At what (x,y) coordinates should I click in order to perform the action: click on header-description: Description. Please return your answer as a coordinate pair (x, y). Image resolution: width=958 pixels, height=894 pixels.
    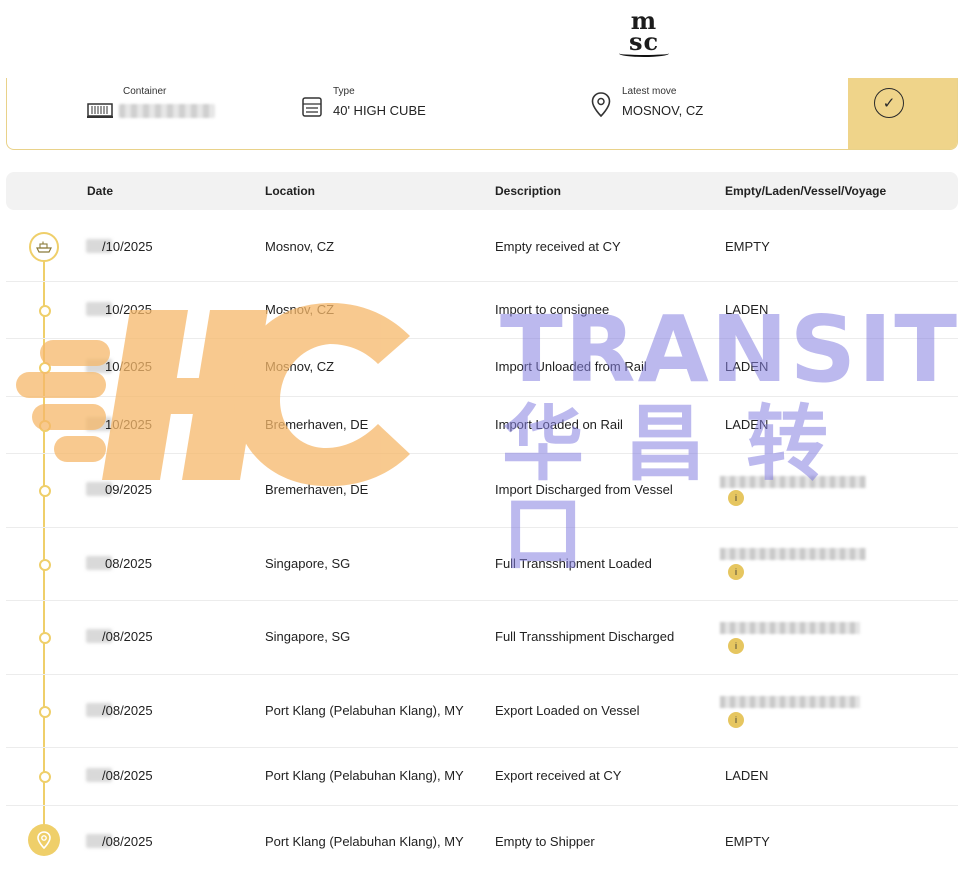
    Looking at the image, I should click on (528, 191).